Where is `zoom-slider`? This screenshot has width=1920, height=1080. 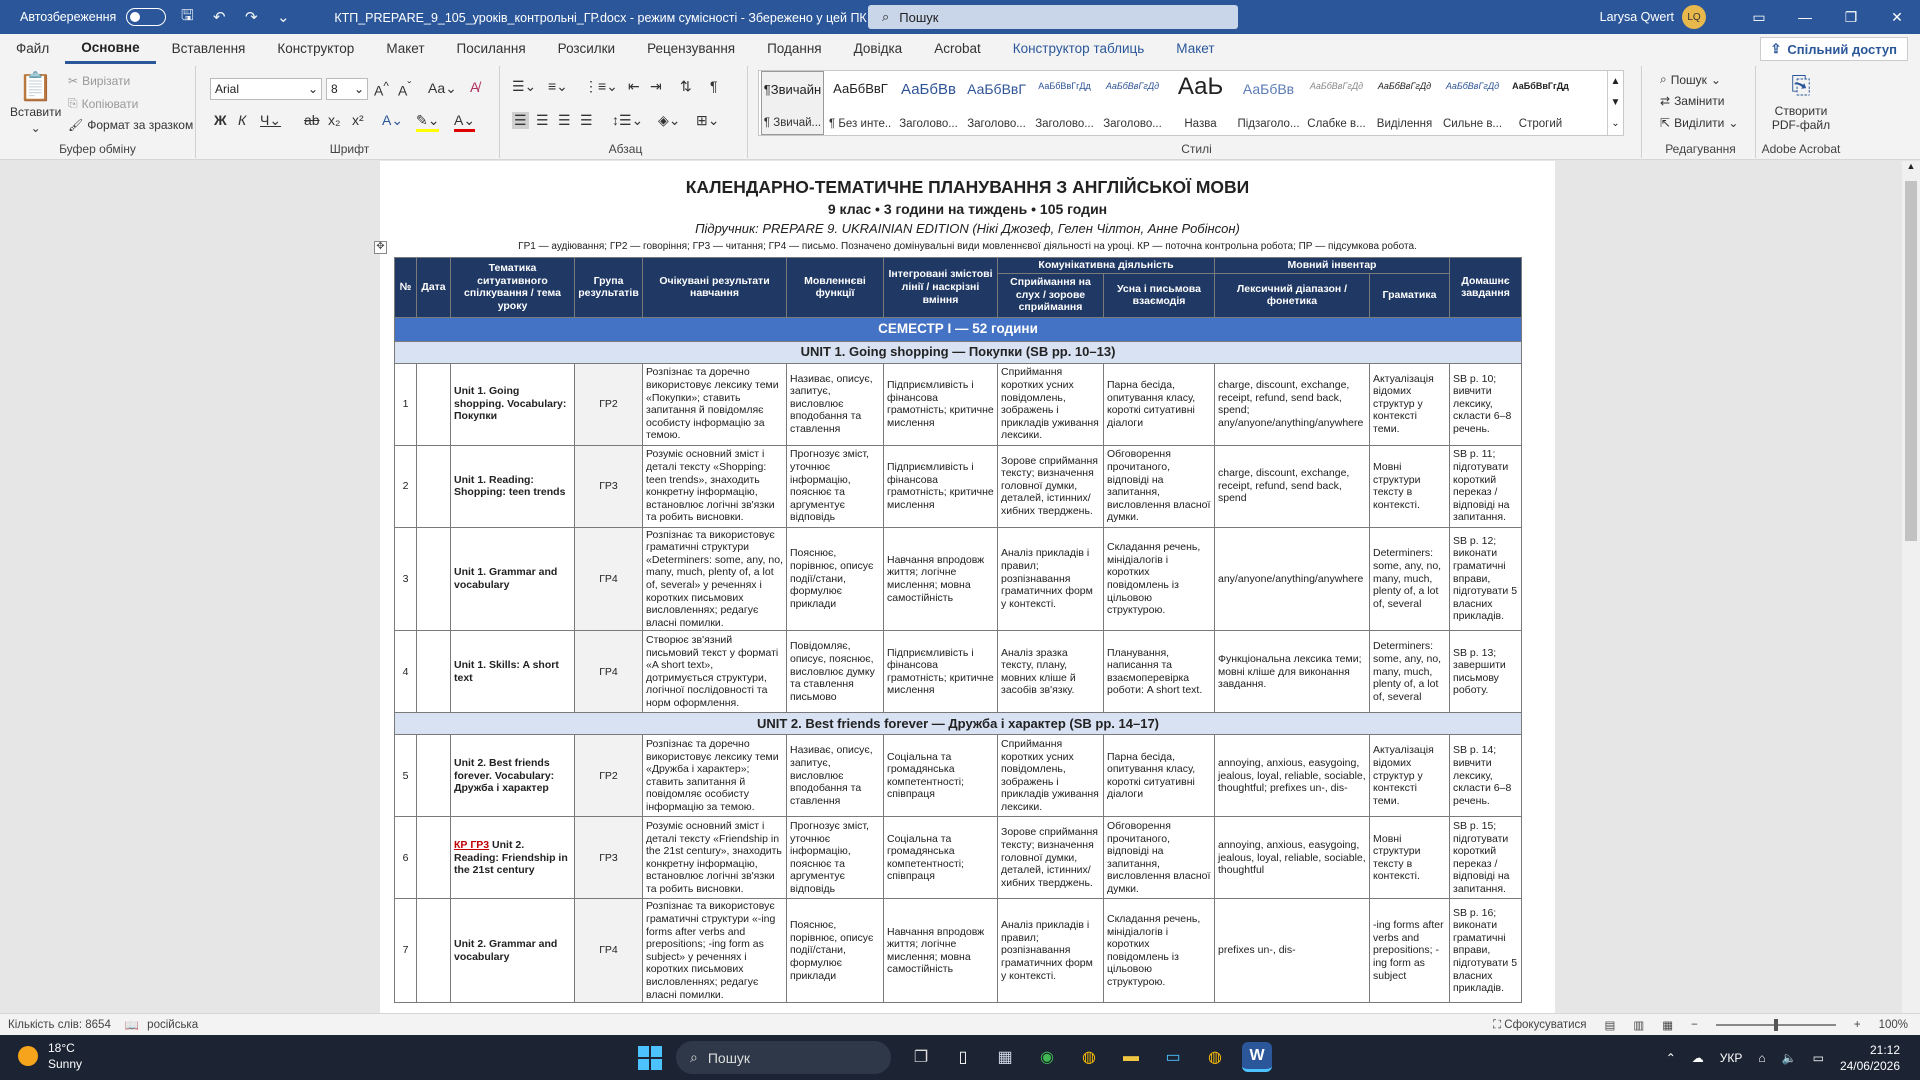
zoom-slider is located at coordinates (1775, 1025).